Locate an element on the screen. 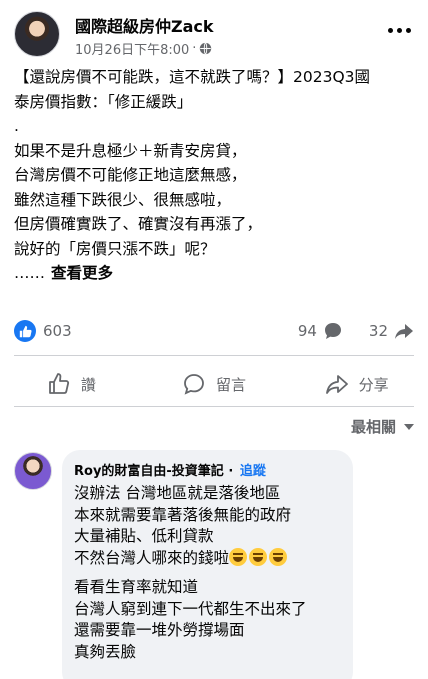 The height and width of the screenshot is (679, 428). see-more-link: 查看更多 is located at coordinates (82, 273).